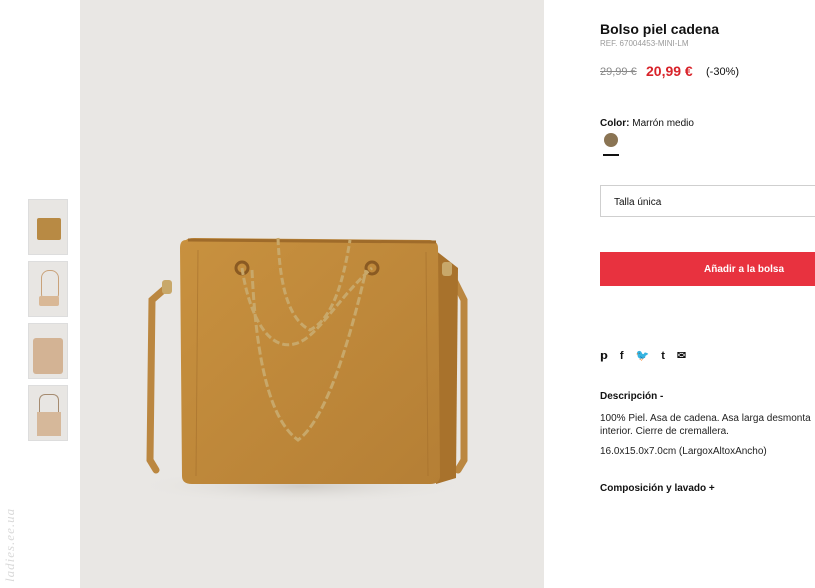 The image size is (815, 588). Describe the element at coordinates (663, 356) in the screenshot. I see `tumblr-icon: t` at that location.